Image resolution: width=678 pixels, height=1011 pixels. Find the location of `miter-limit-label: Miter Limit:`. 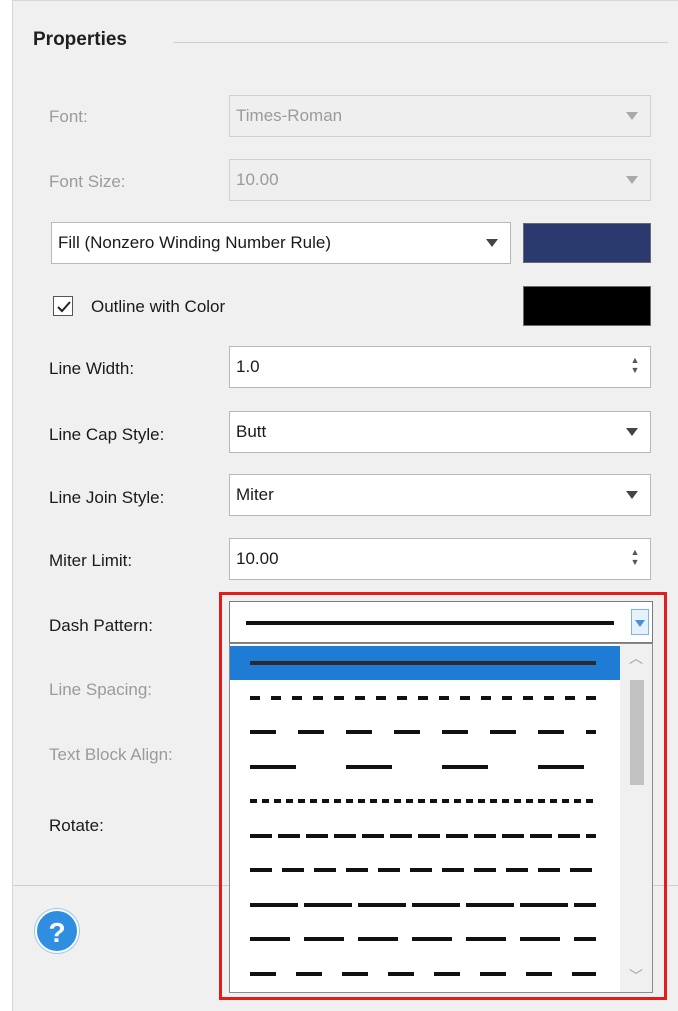

miter-limit-label: Miter Limit: is located at coordinates (91, 560).